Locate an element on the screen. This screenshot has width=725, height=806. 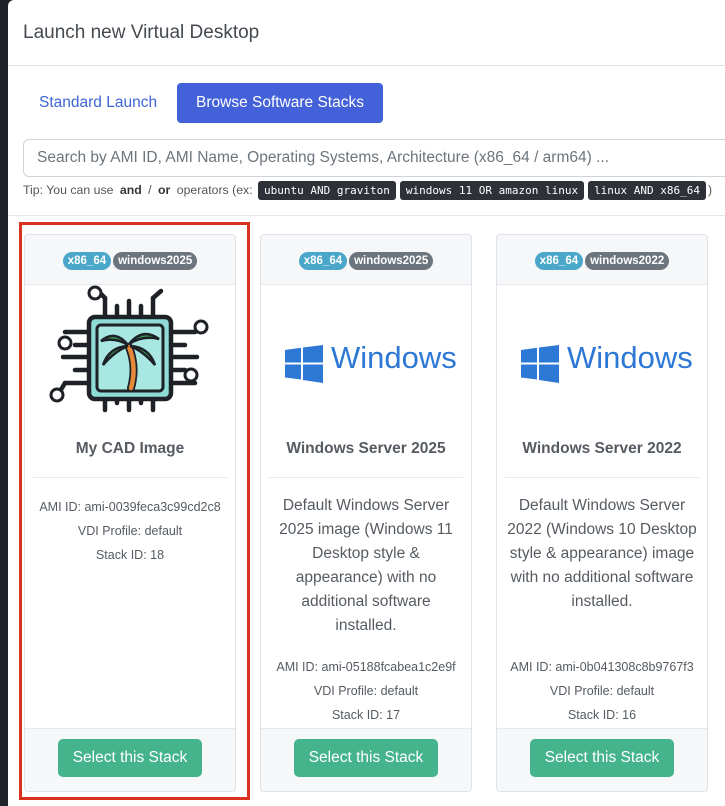
tip-and: and is located at coordinates (130, 190).